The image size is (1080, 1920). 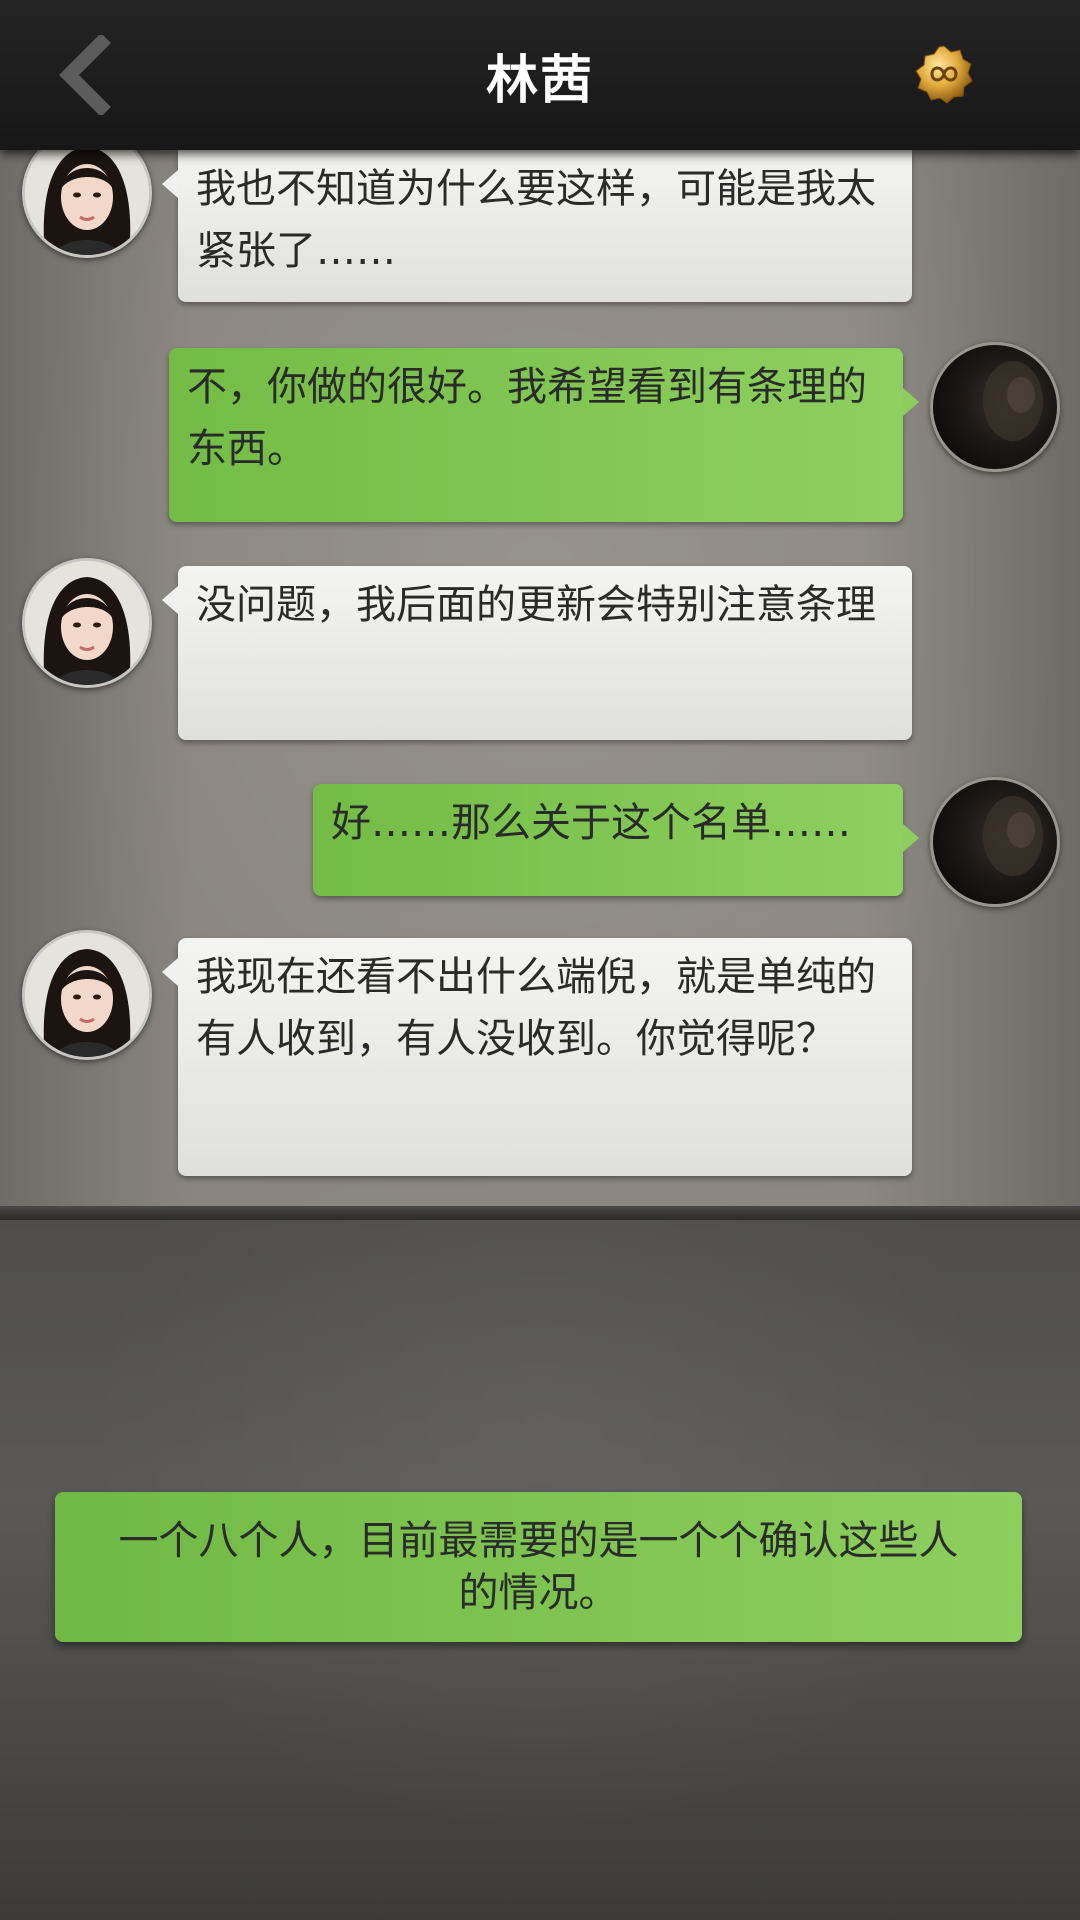 What do you see at coordinates (944, 74) in the screenshot?
I see `infinity-coin-icon` at bounding box center [944, 74].